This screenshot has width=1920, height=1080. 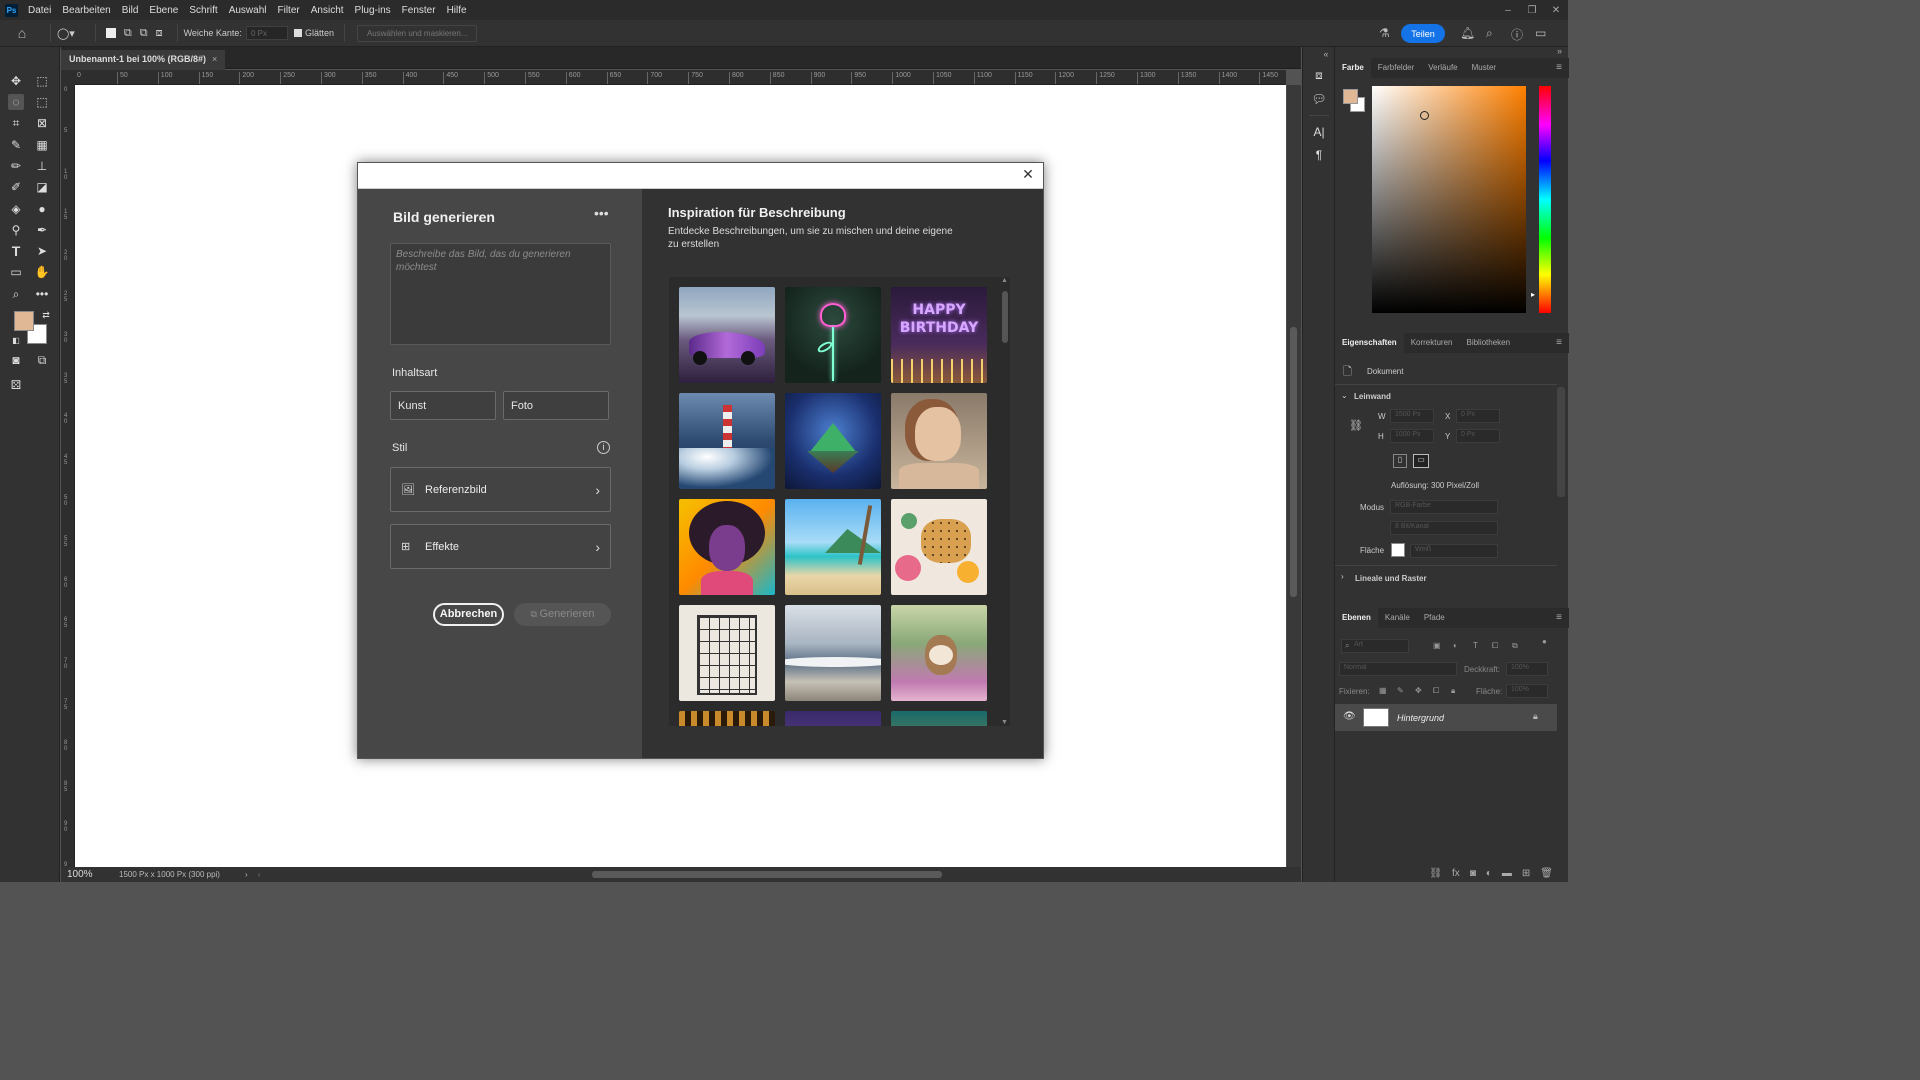 I want to click on canvas-chevron-icon: ⌄, so click(x=1344, y=395).